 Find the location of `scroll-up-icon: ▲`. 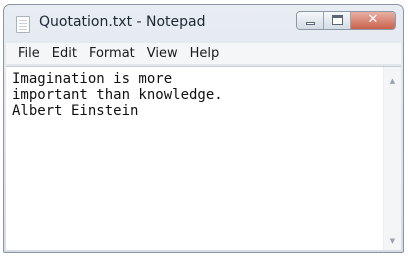

scroll-up-icon: ▲ is located at coordinates (392, 81).